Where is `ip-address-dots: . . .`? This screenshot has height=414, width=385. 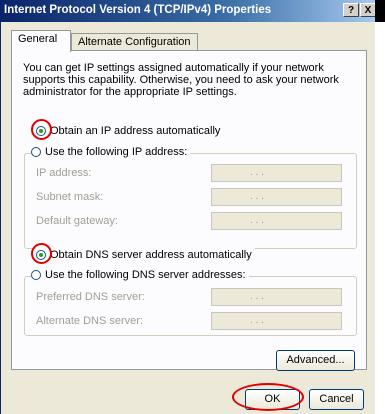
ip-address-dots: . . . is located at coordinates (257, 172).